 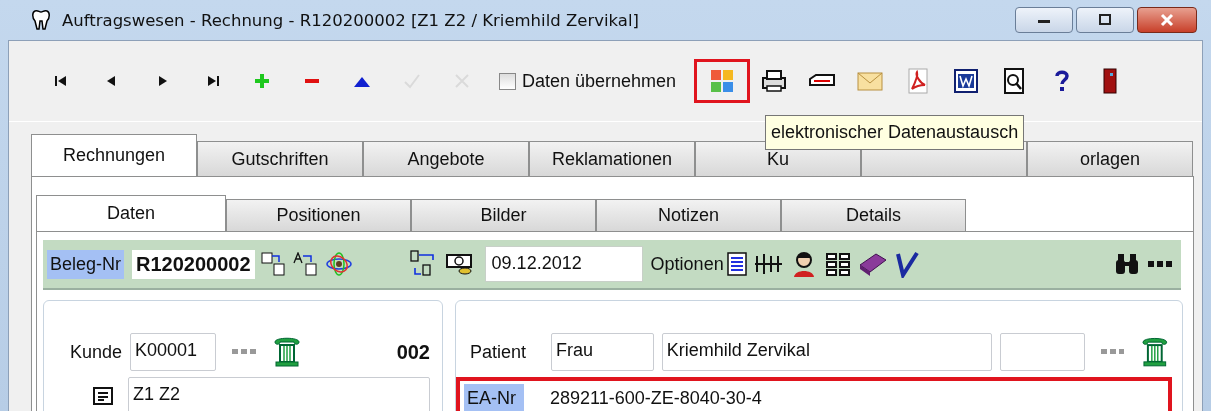 What do you see at coordinates (736, 264) in the screenshot?
I see `document-icon` at bounding box center [736, 264].